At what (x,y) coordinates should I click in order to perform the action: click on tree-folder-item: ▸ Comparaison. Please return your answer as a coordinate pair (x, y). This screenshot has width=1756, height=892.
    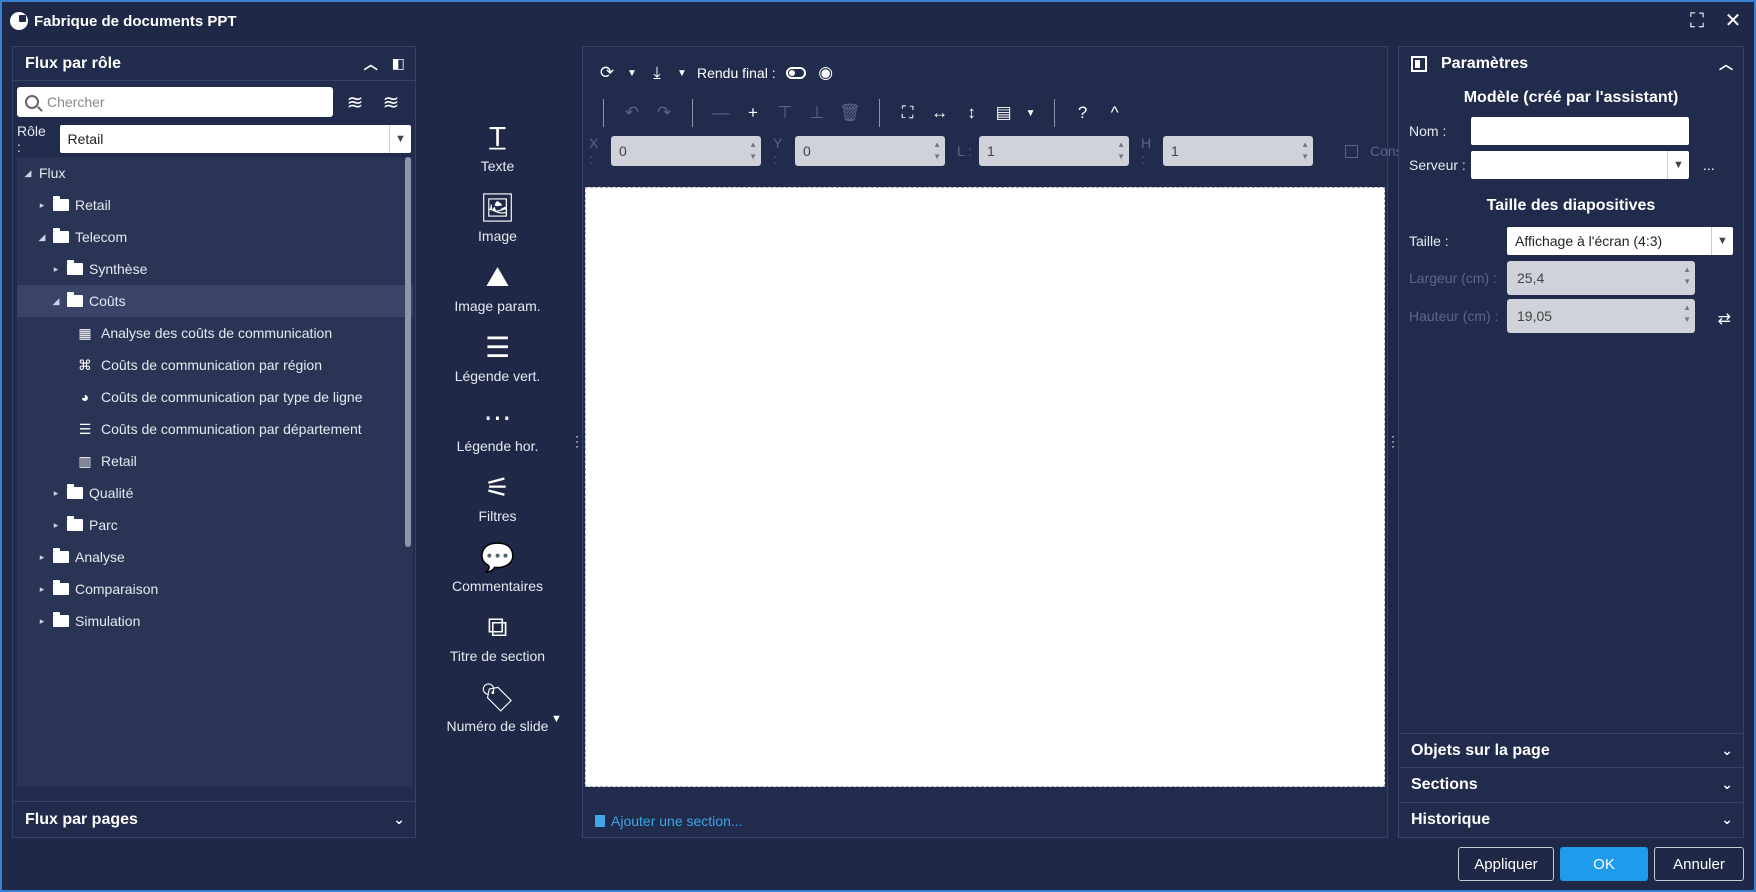
    Looking at the image, I should click on (215, 589).